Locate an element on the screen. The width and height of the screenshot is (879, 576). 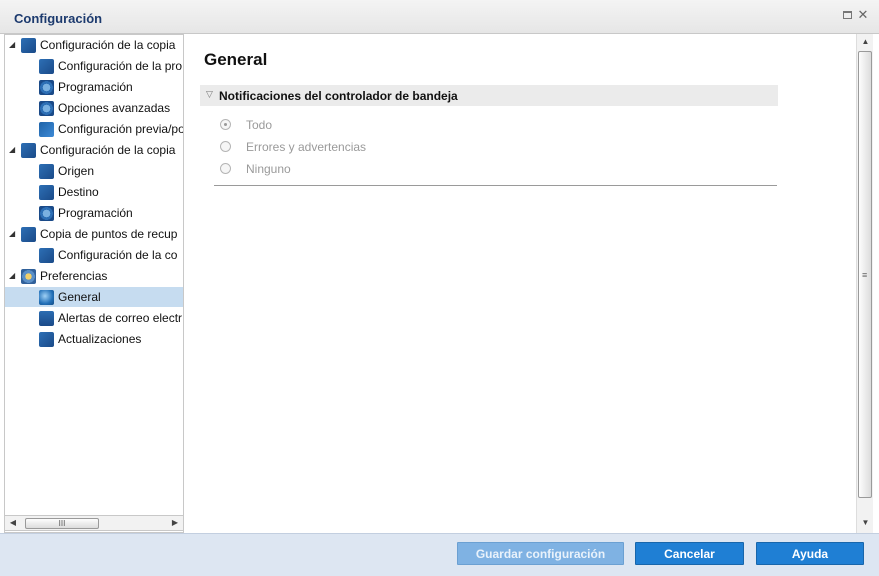
tree-item-label: Preferencias is located at coordinates (74, 276).